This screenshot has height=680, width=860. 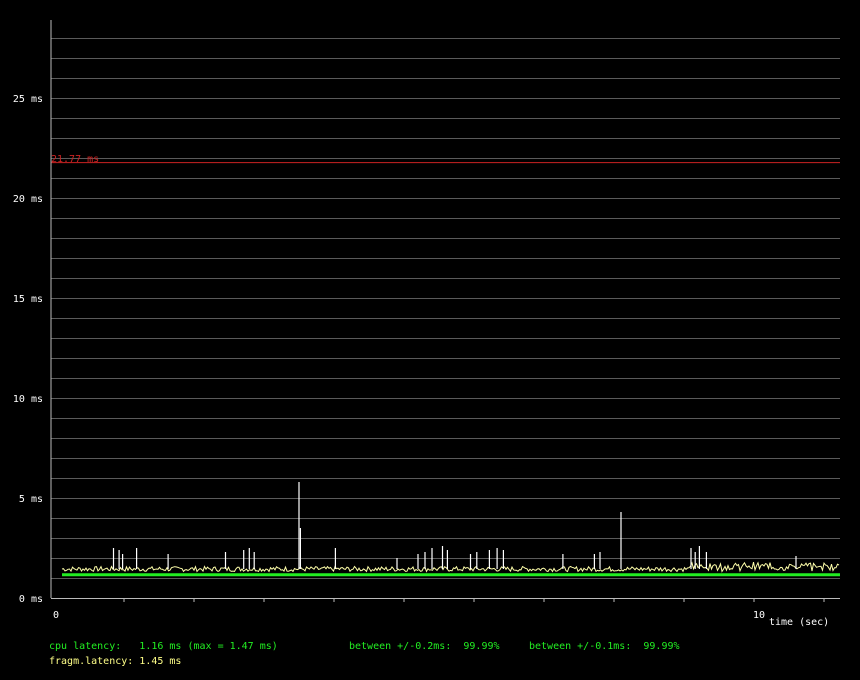 What do you see at coordinates (31, 599) in the screenshot?
I see `y-tick-label: 0 ms` at bounding box center [31, 599].